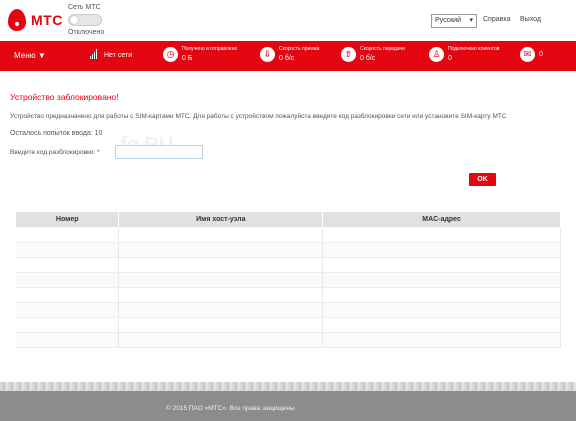 This screenshot has width=576, height=421. I want to click on caret-down-icon: ▼, so click(41, 55).